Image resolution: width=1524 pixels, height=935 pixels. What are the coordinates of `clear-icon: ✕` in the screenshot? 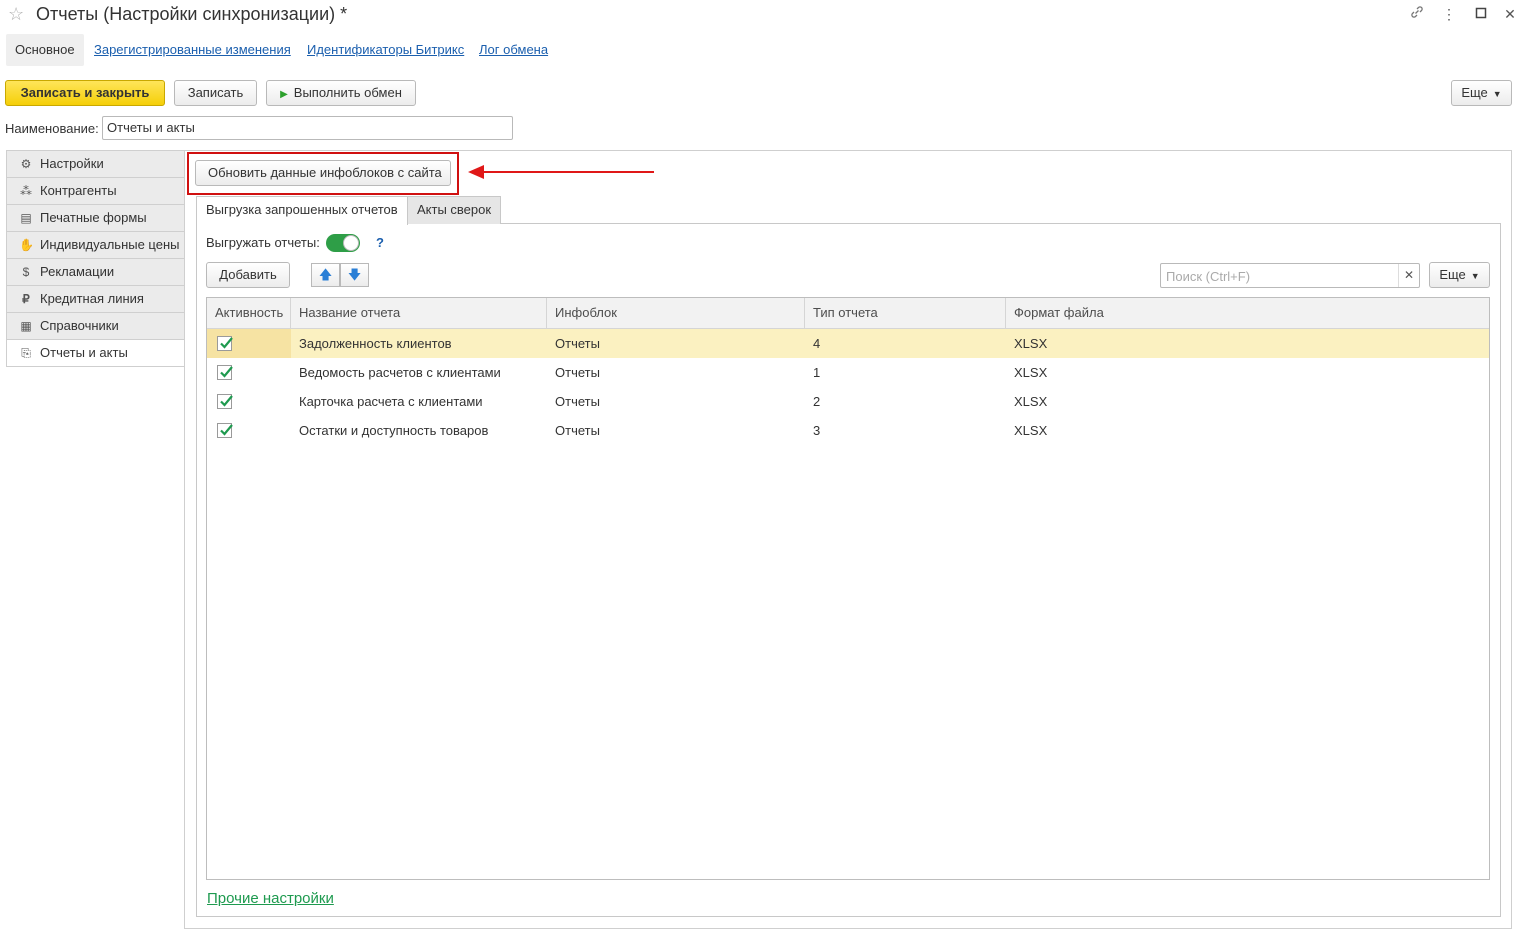 It's located at (1408, 275).